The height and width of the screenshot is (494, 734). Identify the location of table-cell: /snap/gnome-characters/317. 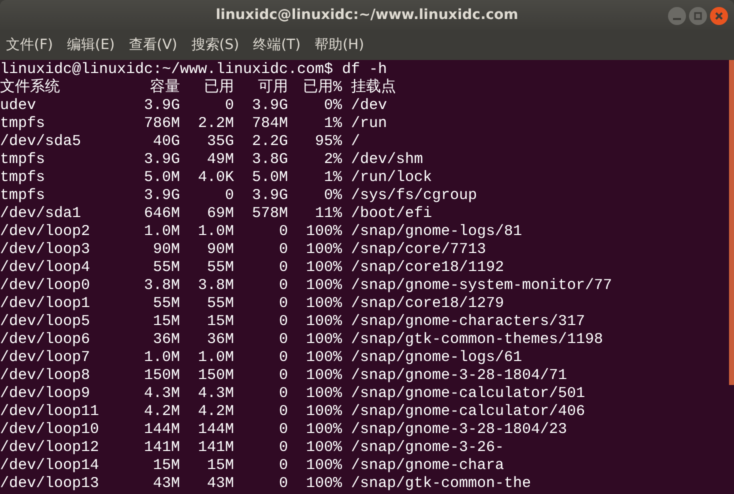
(468, 322).